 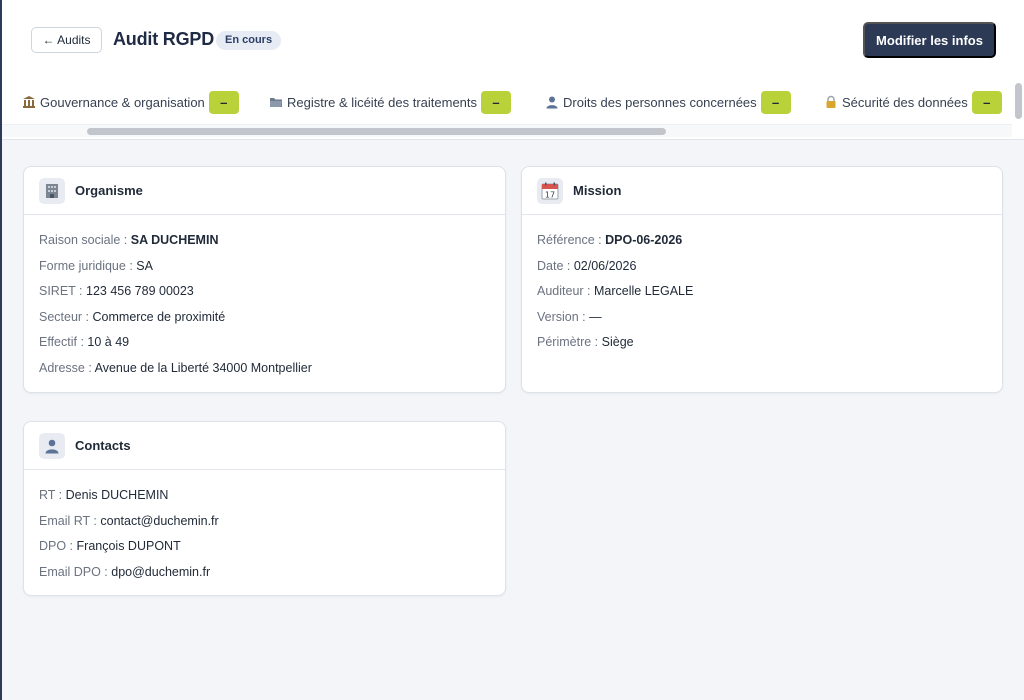 What do you see at coordinates (264, 241) in the screenshot?
I see `field-raison-sociale: Raison sociale : SA DUCHEMIN` at bounding box center [264, 241].